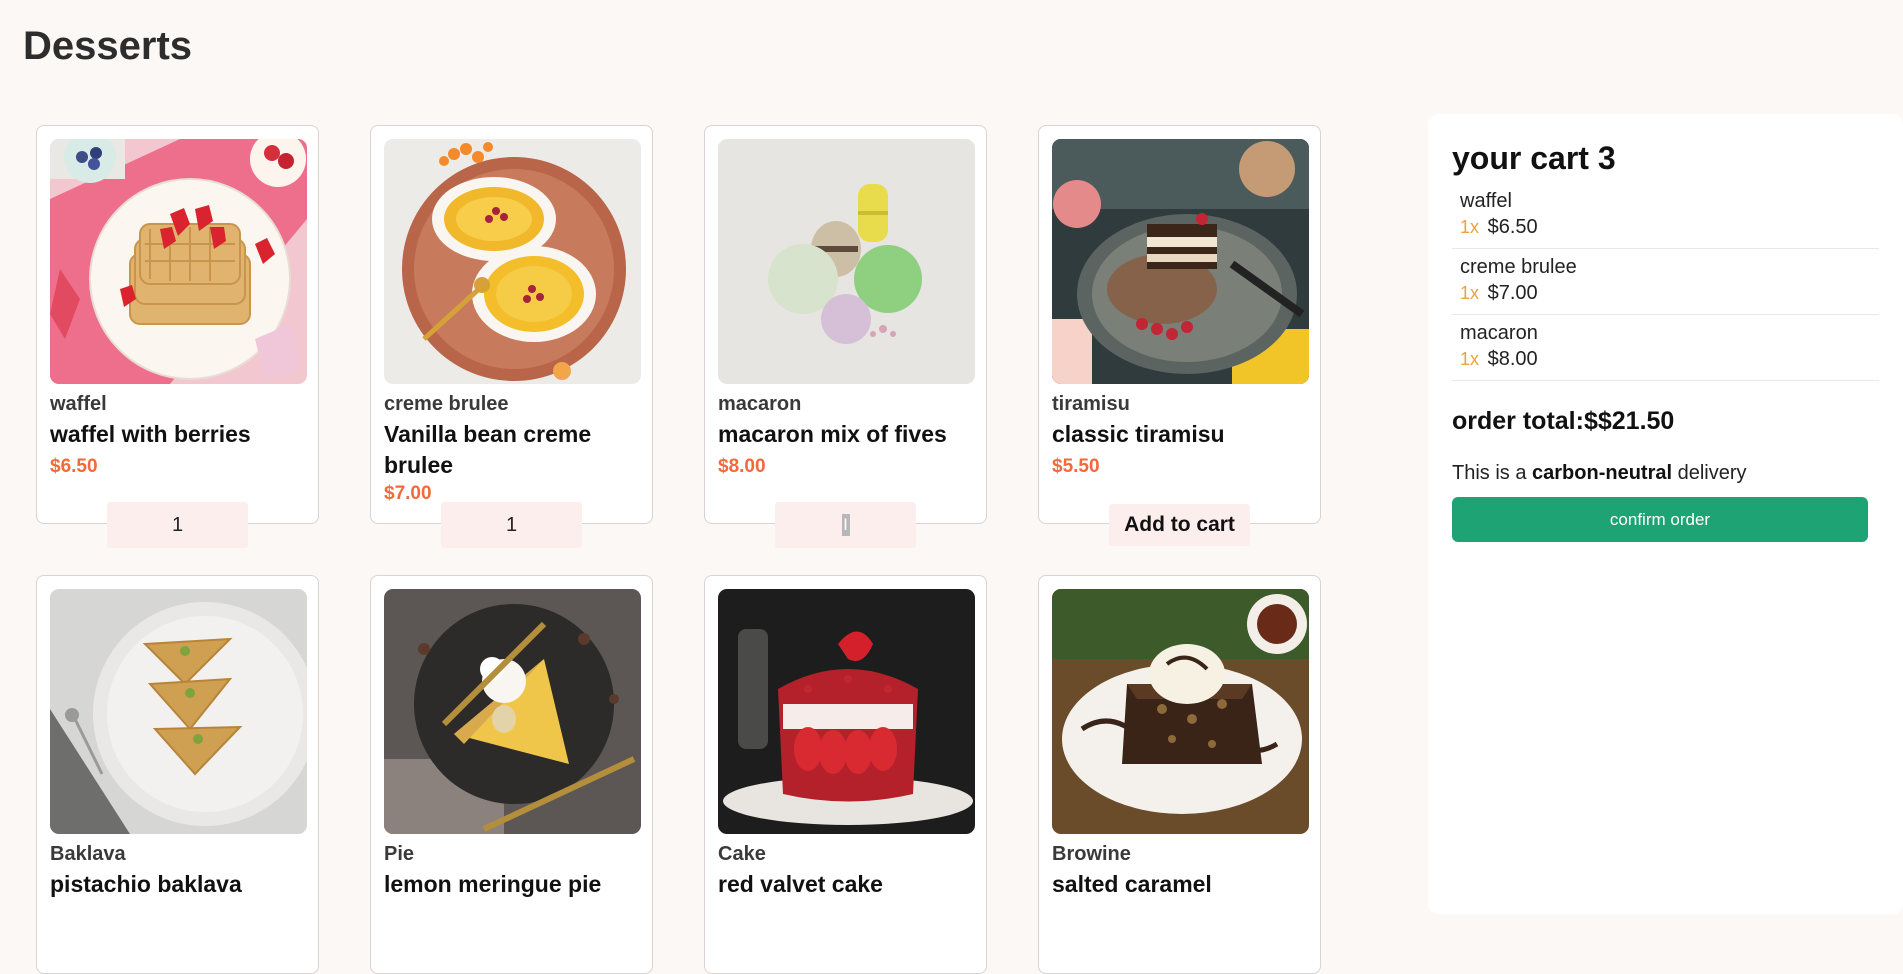 The image size is (1903, 974). What do you see at coordinates (1534, 158) in the screenshot?
I see `cart-title: your cart 3` at bounding box center [1534, 158].